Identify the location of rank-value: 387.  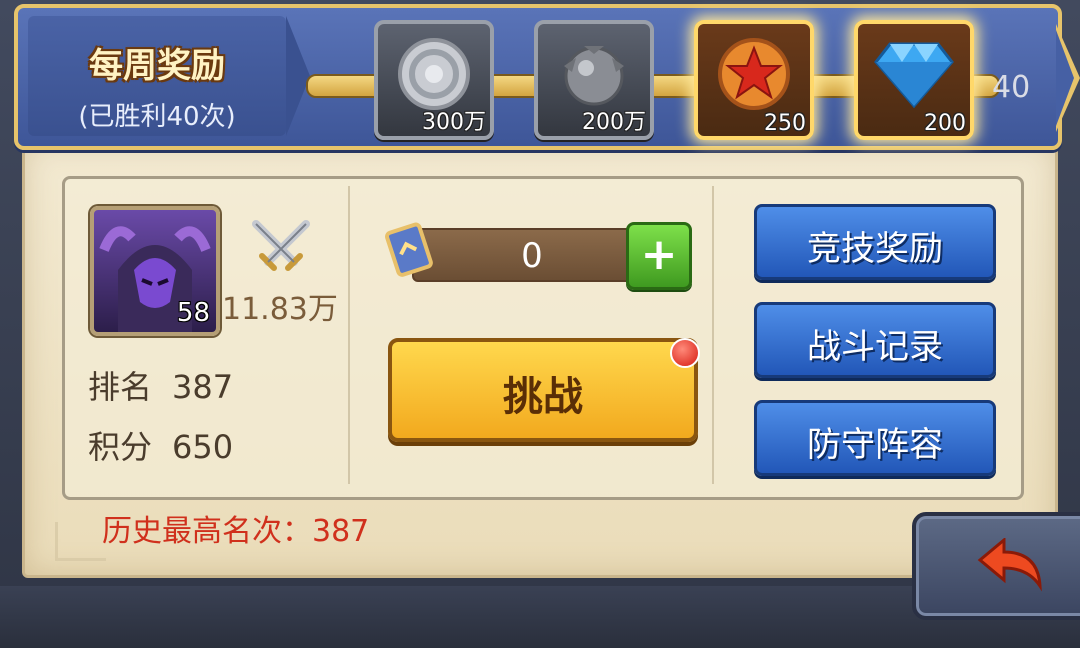
(203, 387).